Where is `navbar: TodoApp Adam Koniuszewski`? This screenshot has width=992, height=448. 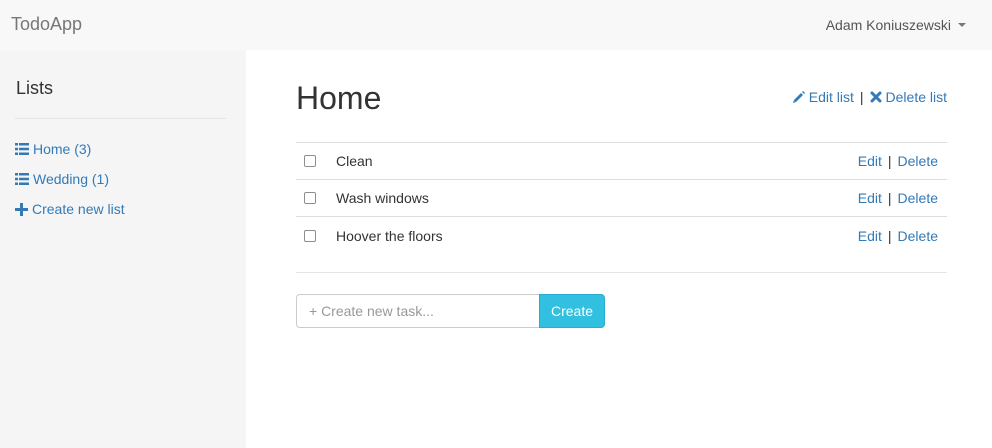
navbar: TodoApp Adam Koniuszewski is located at coordinates (496, 25).